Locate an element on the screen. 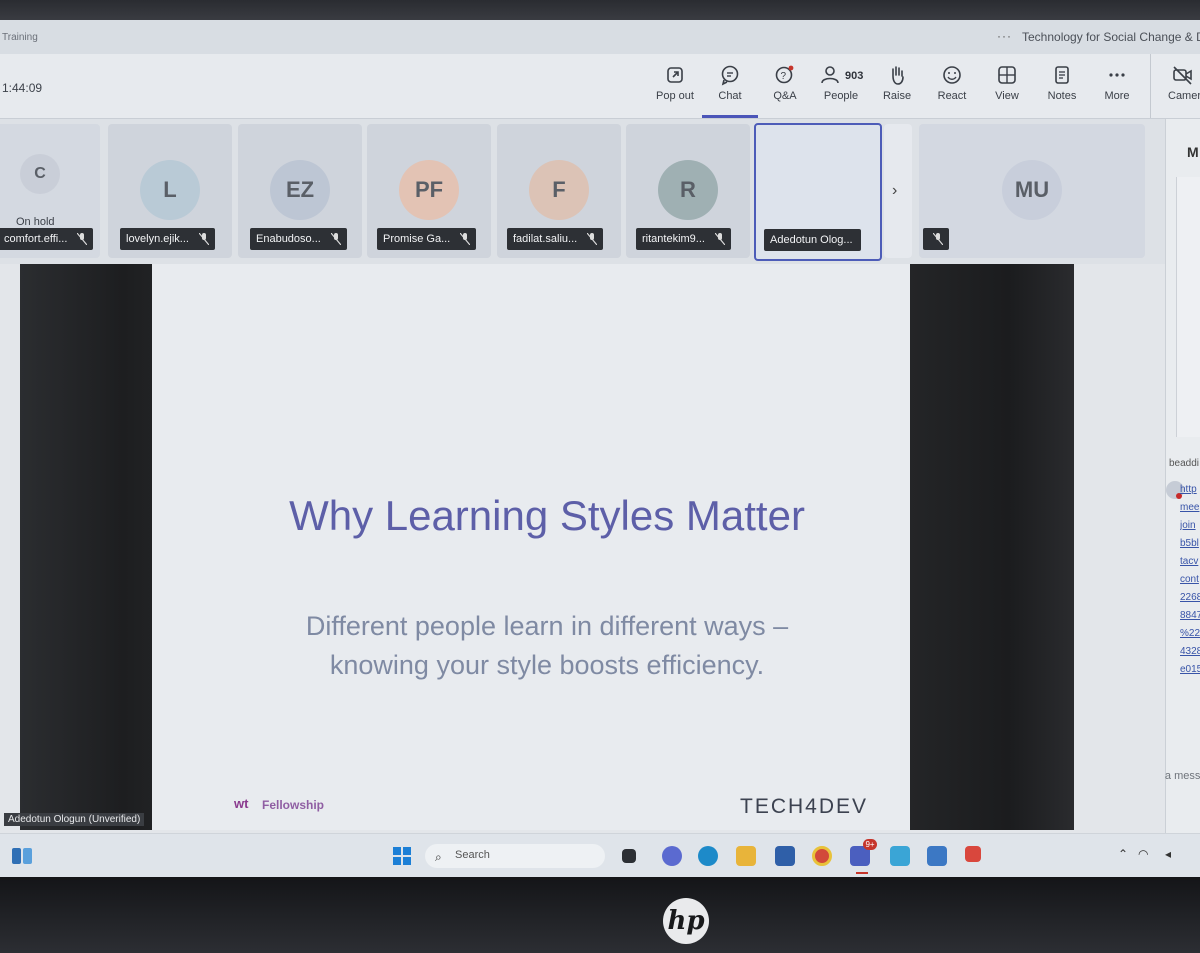 This screenshot has height=953, width=1200. react-label: React is located at coordinates (952, 96).